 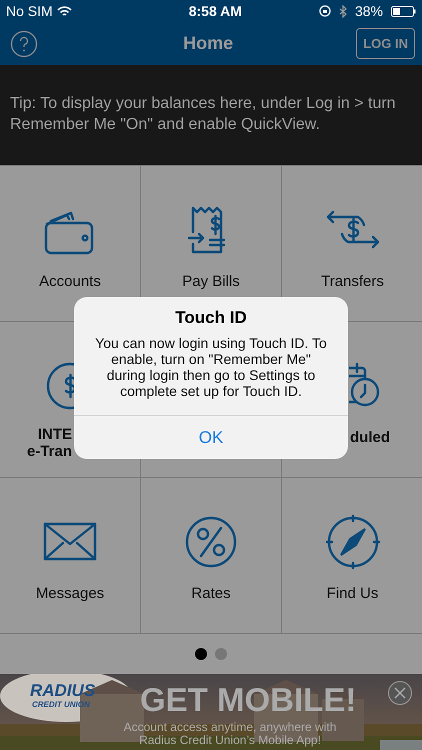 What do you see at coordinates (29, 11) in the screenshot?
I see `carrier-text: No SIM` at bounding box center [29, 11].